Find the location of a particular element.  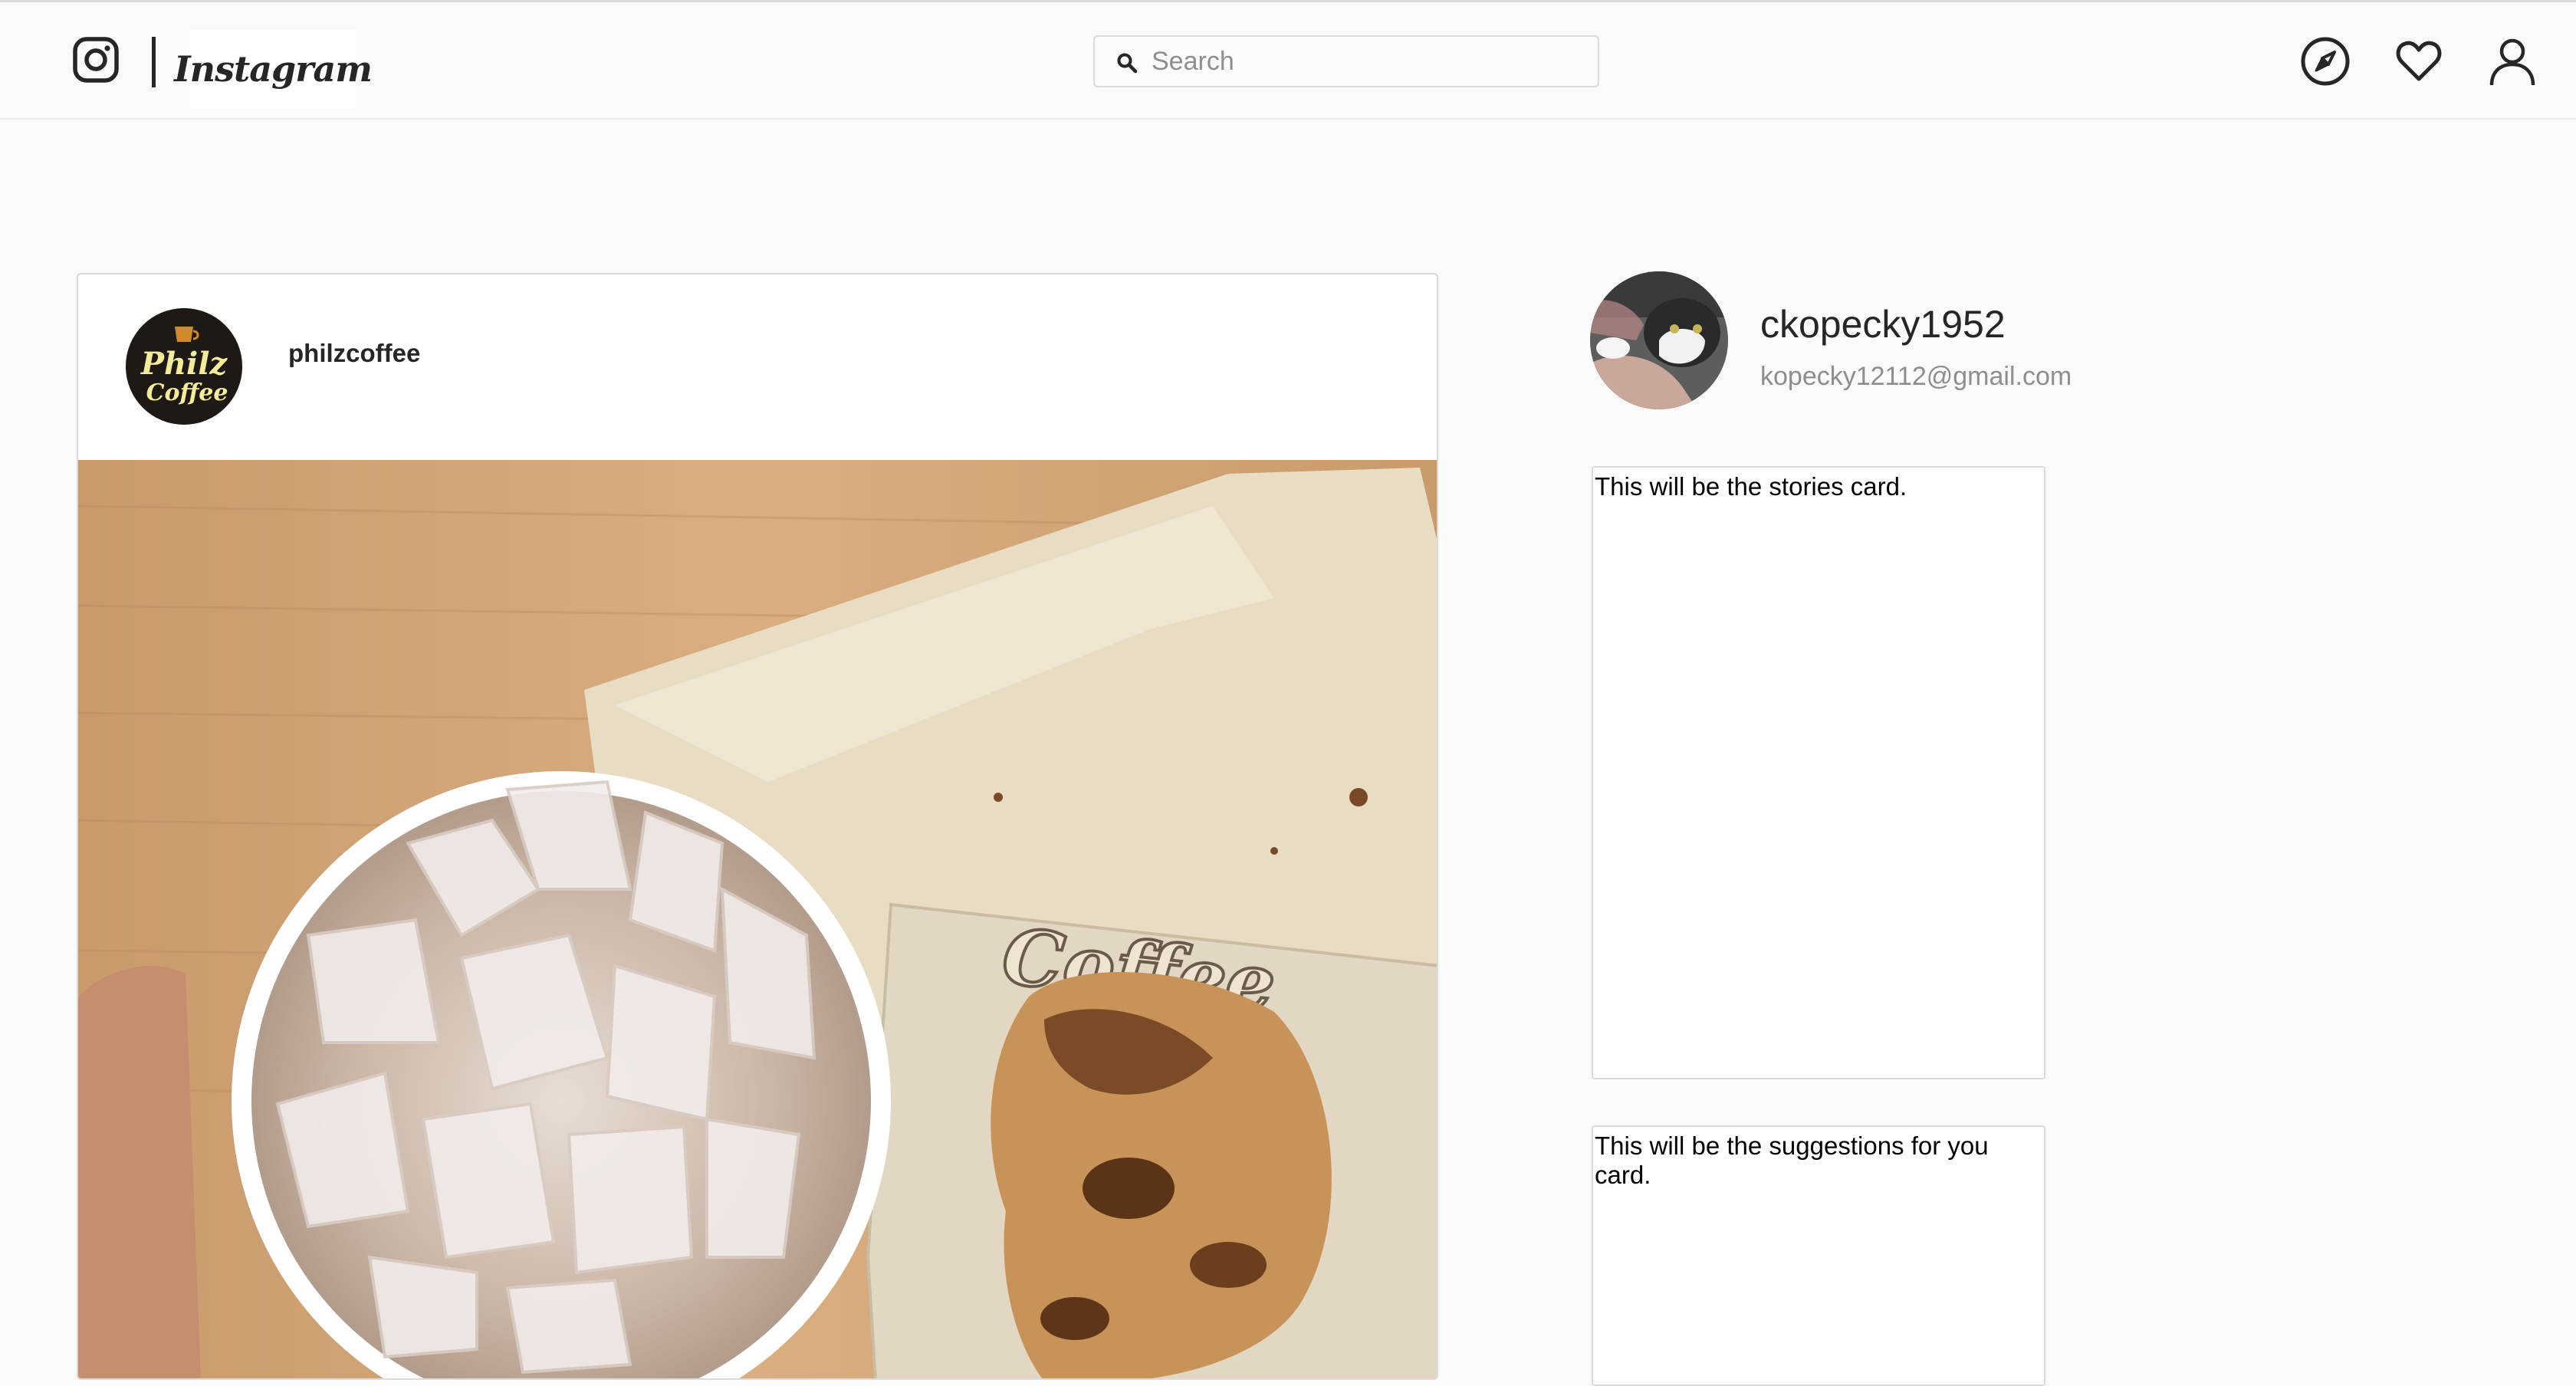

post-author-avatar: Philz Coffee is located at coordinates (184, 366).